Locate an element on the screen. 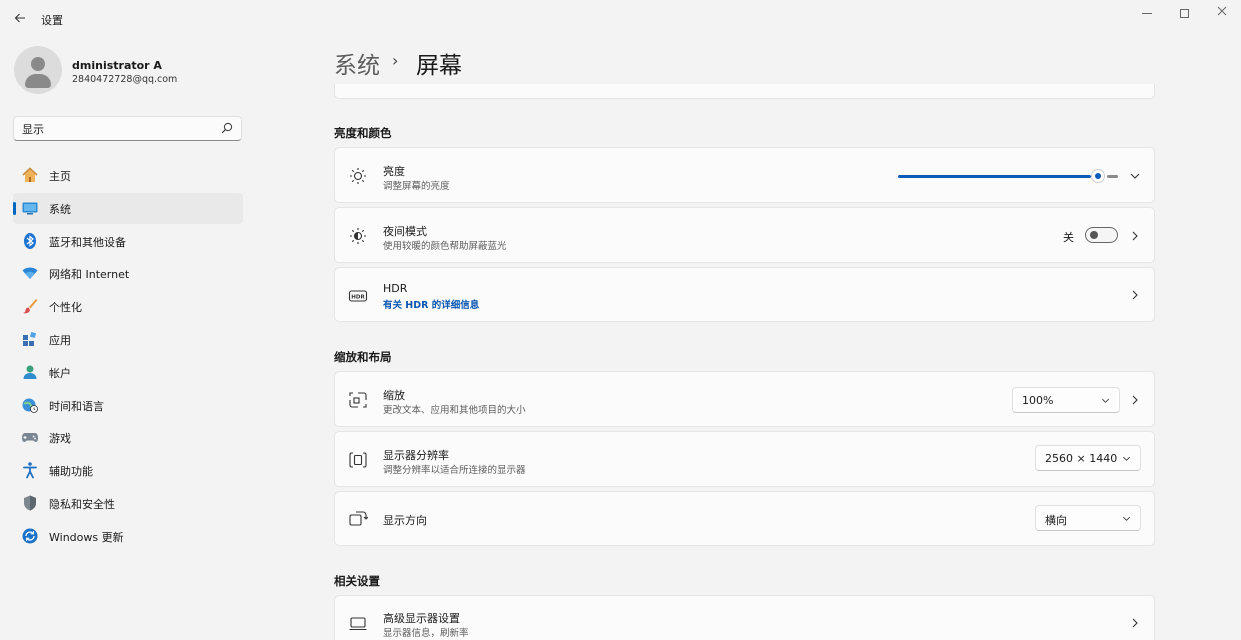 This screenshot has width=1241, height=640. sidebar-item-label: 个性化 is located at coordinates (65, 308).